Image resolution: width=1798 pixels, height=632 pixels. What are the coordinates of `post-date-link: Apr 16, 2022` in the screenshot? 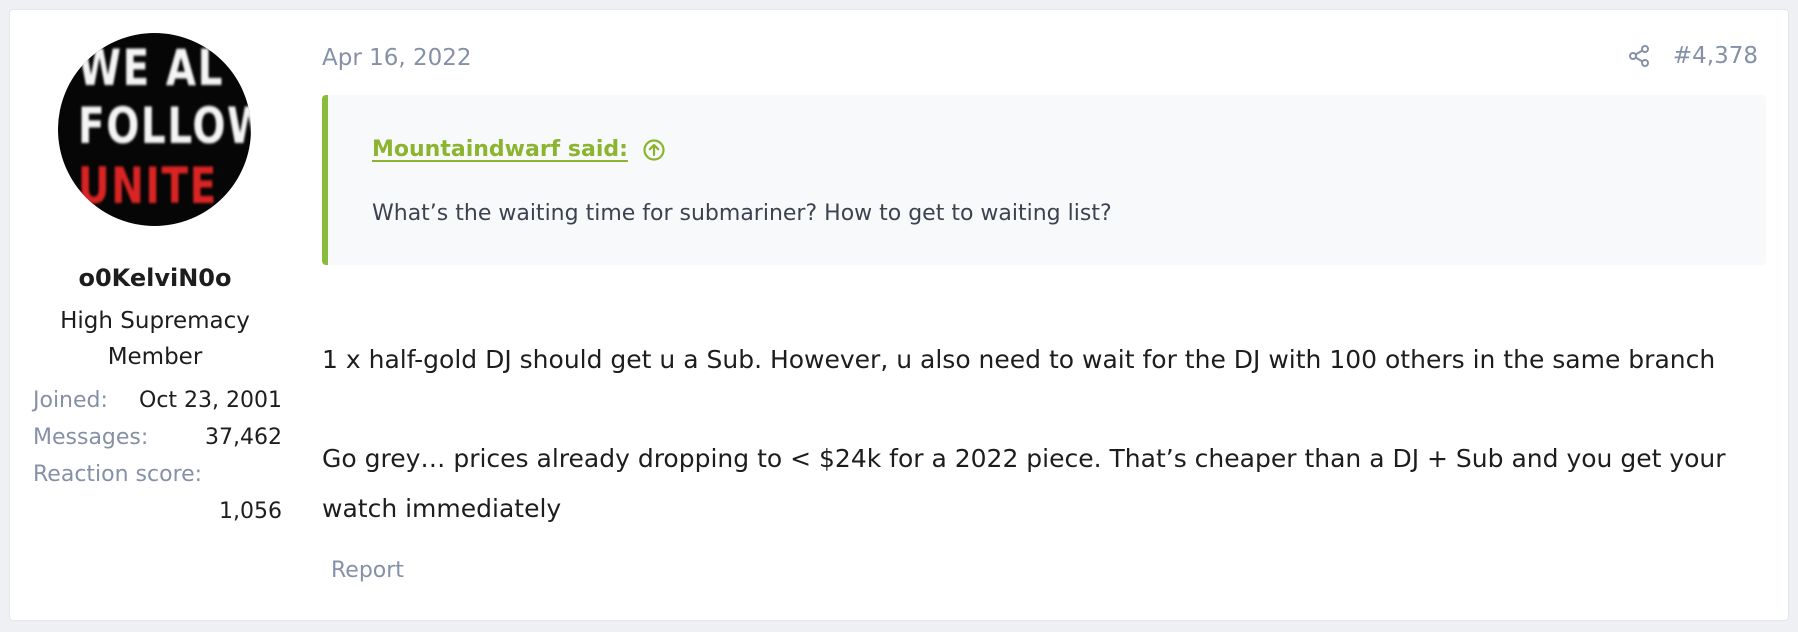 It's located at (397, 58).